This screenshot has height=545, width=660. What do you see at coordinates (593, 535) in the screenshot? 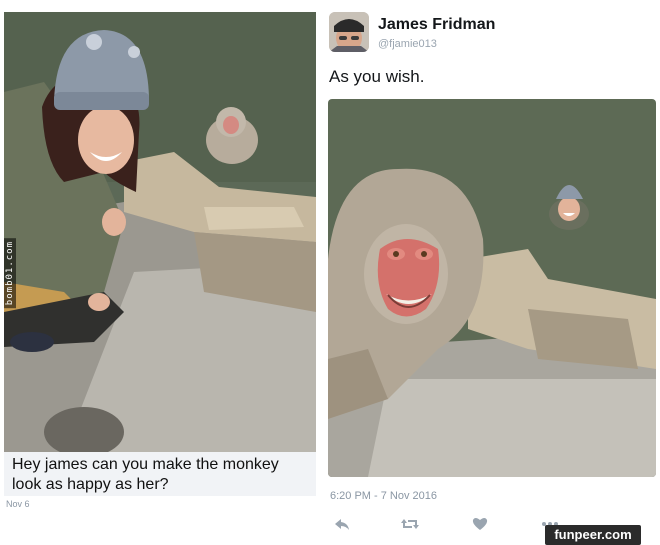
I see `brand-watermark: funpeer.com` at bounding box center [593, 535].